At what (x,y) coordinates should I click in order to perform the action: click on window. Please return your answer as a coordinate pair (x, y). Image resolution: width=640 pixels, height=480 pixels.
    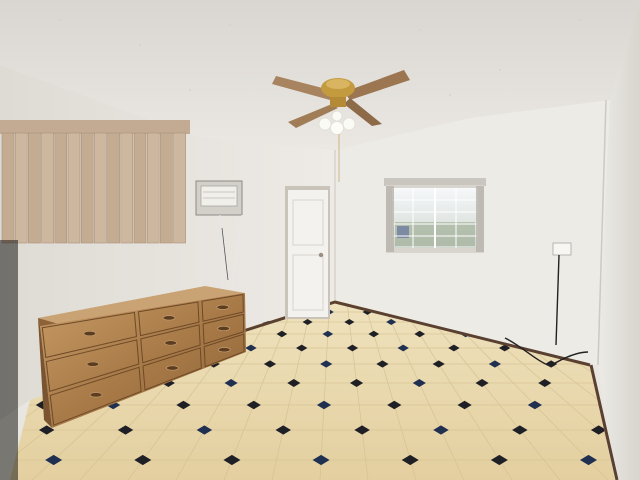
    Looking at the image, I should click on (435, 215).